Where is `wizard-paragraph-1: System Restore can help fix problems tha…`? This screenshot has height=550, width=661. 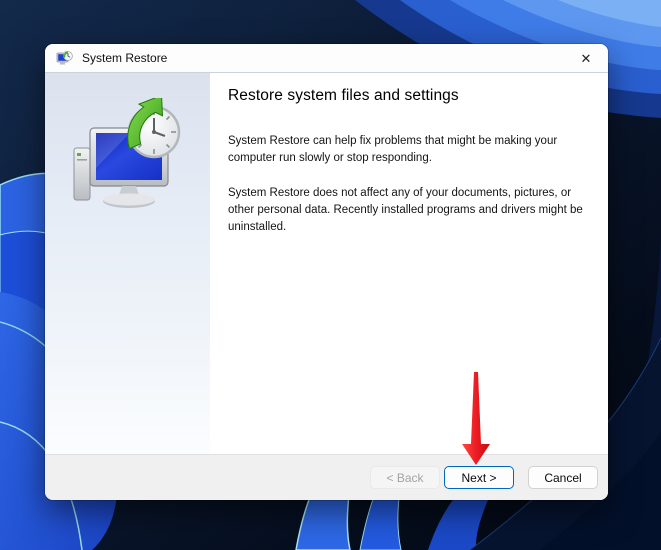 wizard-paragraph-1: System Restore can help fix problems tha… is located at coordinates (393, 150).